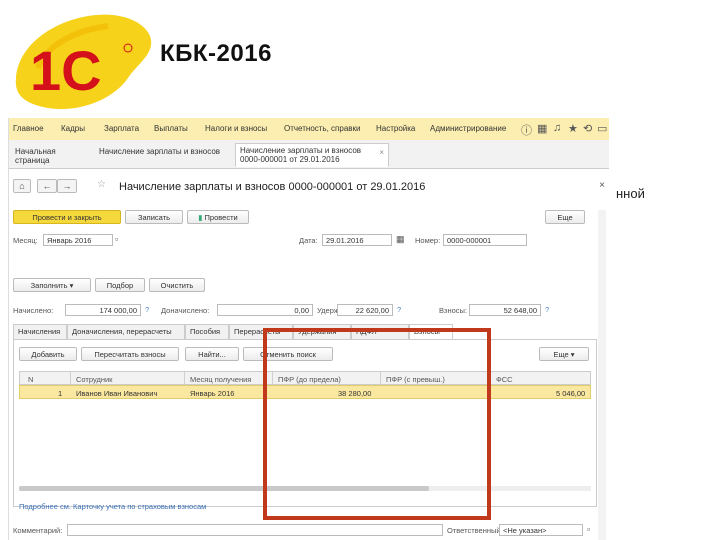 This screenshot has height=540, width=720. I want to click on tab-accruals: Начисления, so click(40, 331).